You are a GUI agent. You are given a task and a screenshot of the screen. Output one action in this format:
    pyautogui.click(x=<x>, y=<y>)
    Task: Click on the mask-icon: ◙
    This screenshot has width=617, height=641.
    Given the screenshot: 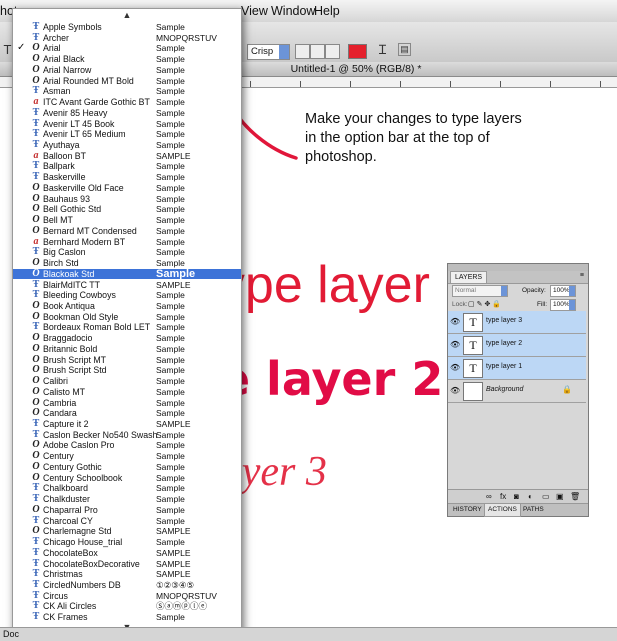 What is the action you would take?
    pyautogui.click(x=516, y=496)
    